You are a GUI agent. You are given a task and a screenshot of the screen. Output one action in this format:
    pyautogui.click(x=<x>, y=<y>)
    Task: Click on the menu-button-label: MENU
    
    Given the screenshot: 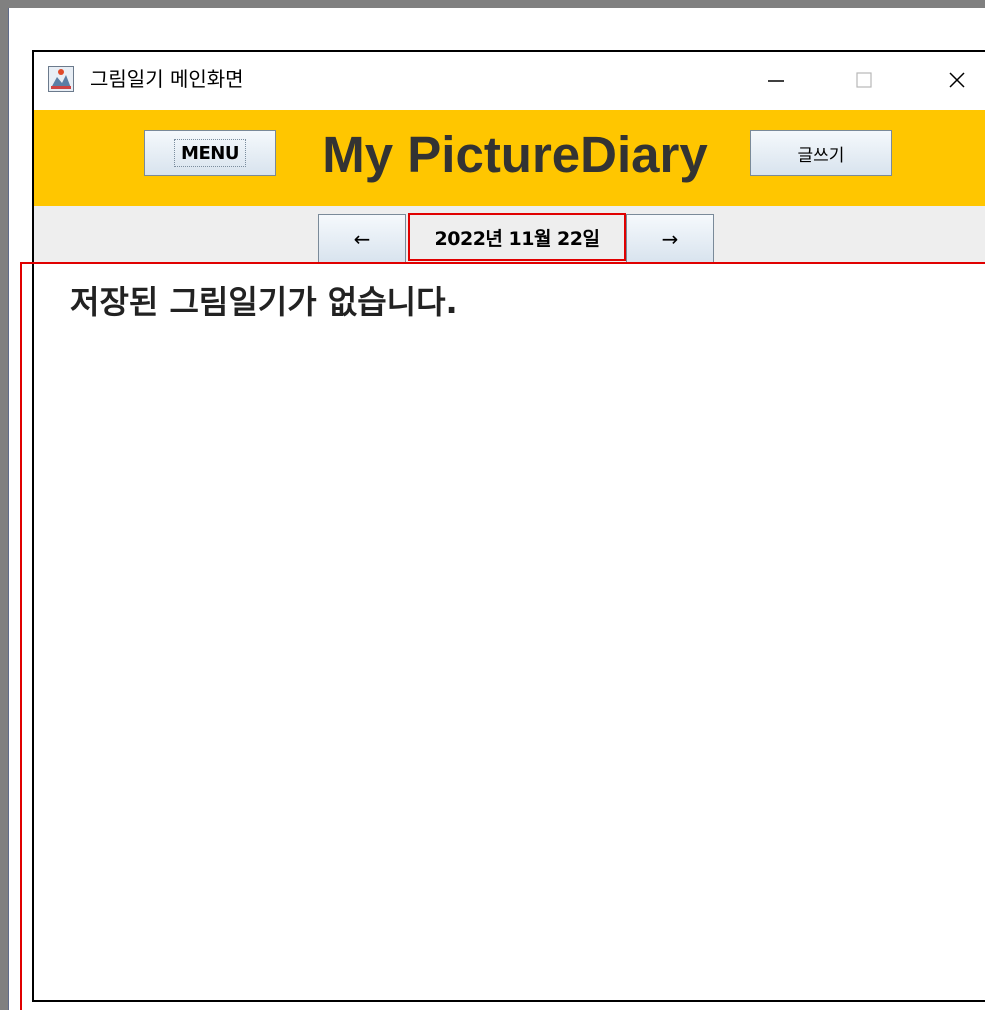 What is the action you would take?
    pyautogui.click(x=210, y=153)
    